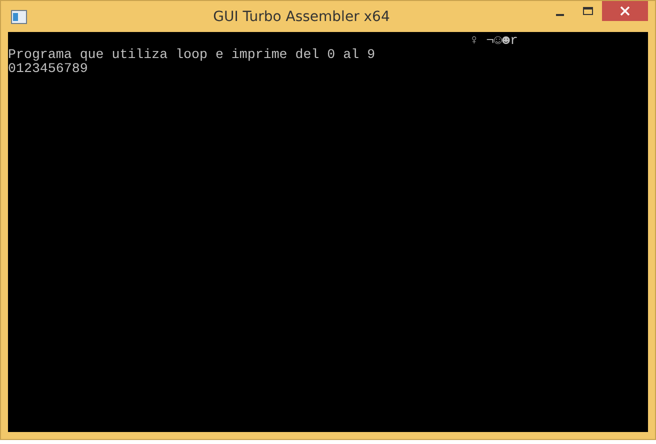 This screenshot has height=444, width=656. What do you see at coordinates (19, 17) in the screenshot?
I see `console-window-icon` at bounding box center [19, 17].